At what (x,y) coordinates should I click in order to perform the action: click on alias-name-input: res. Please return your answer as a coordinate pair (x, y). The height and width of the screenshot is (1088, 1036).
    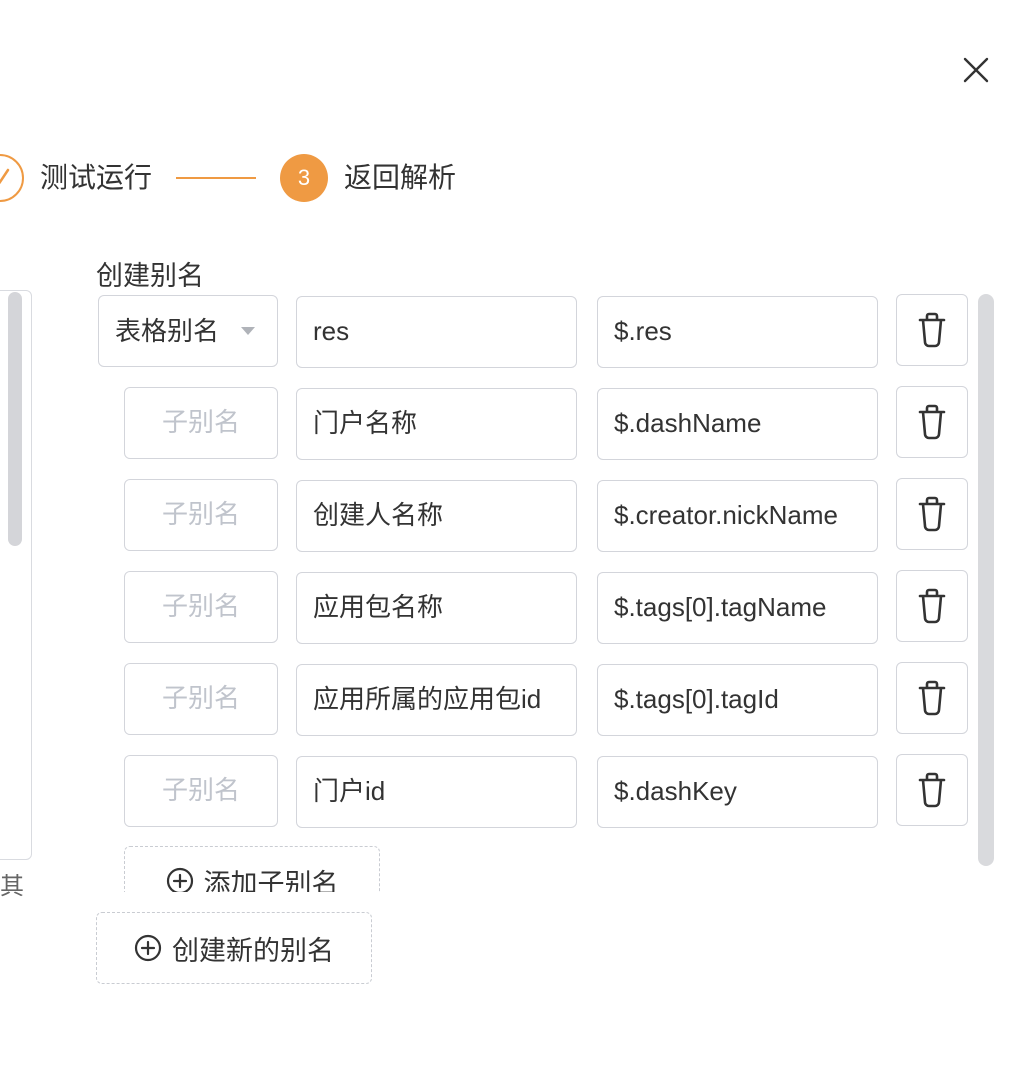
    Looking at the image, I should click on (436, 332).